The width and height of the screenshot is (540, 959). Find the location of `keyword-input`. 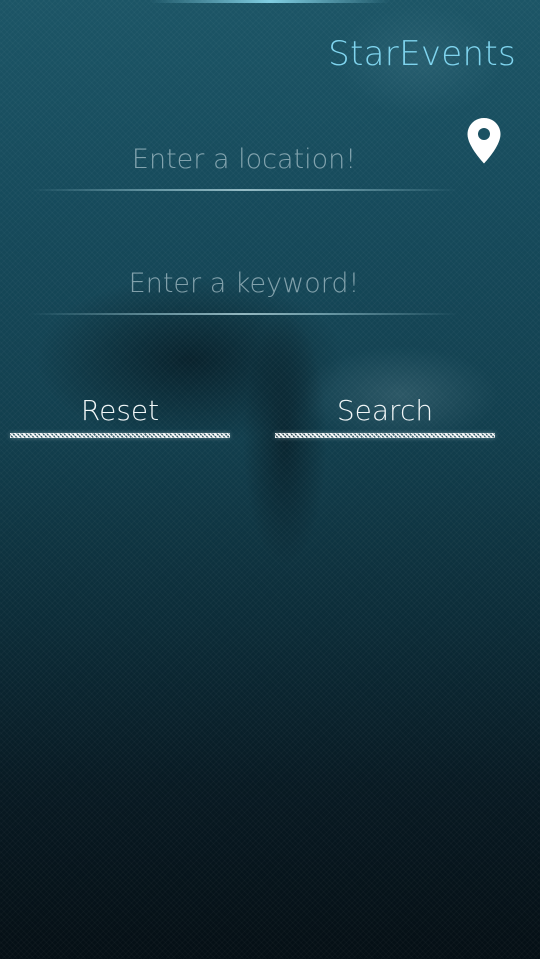

keyword-input is located at coordinates (244, 283).